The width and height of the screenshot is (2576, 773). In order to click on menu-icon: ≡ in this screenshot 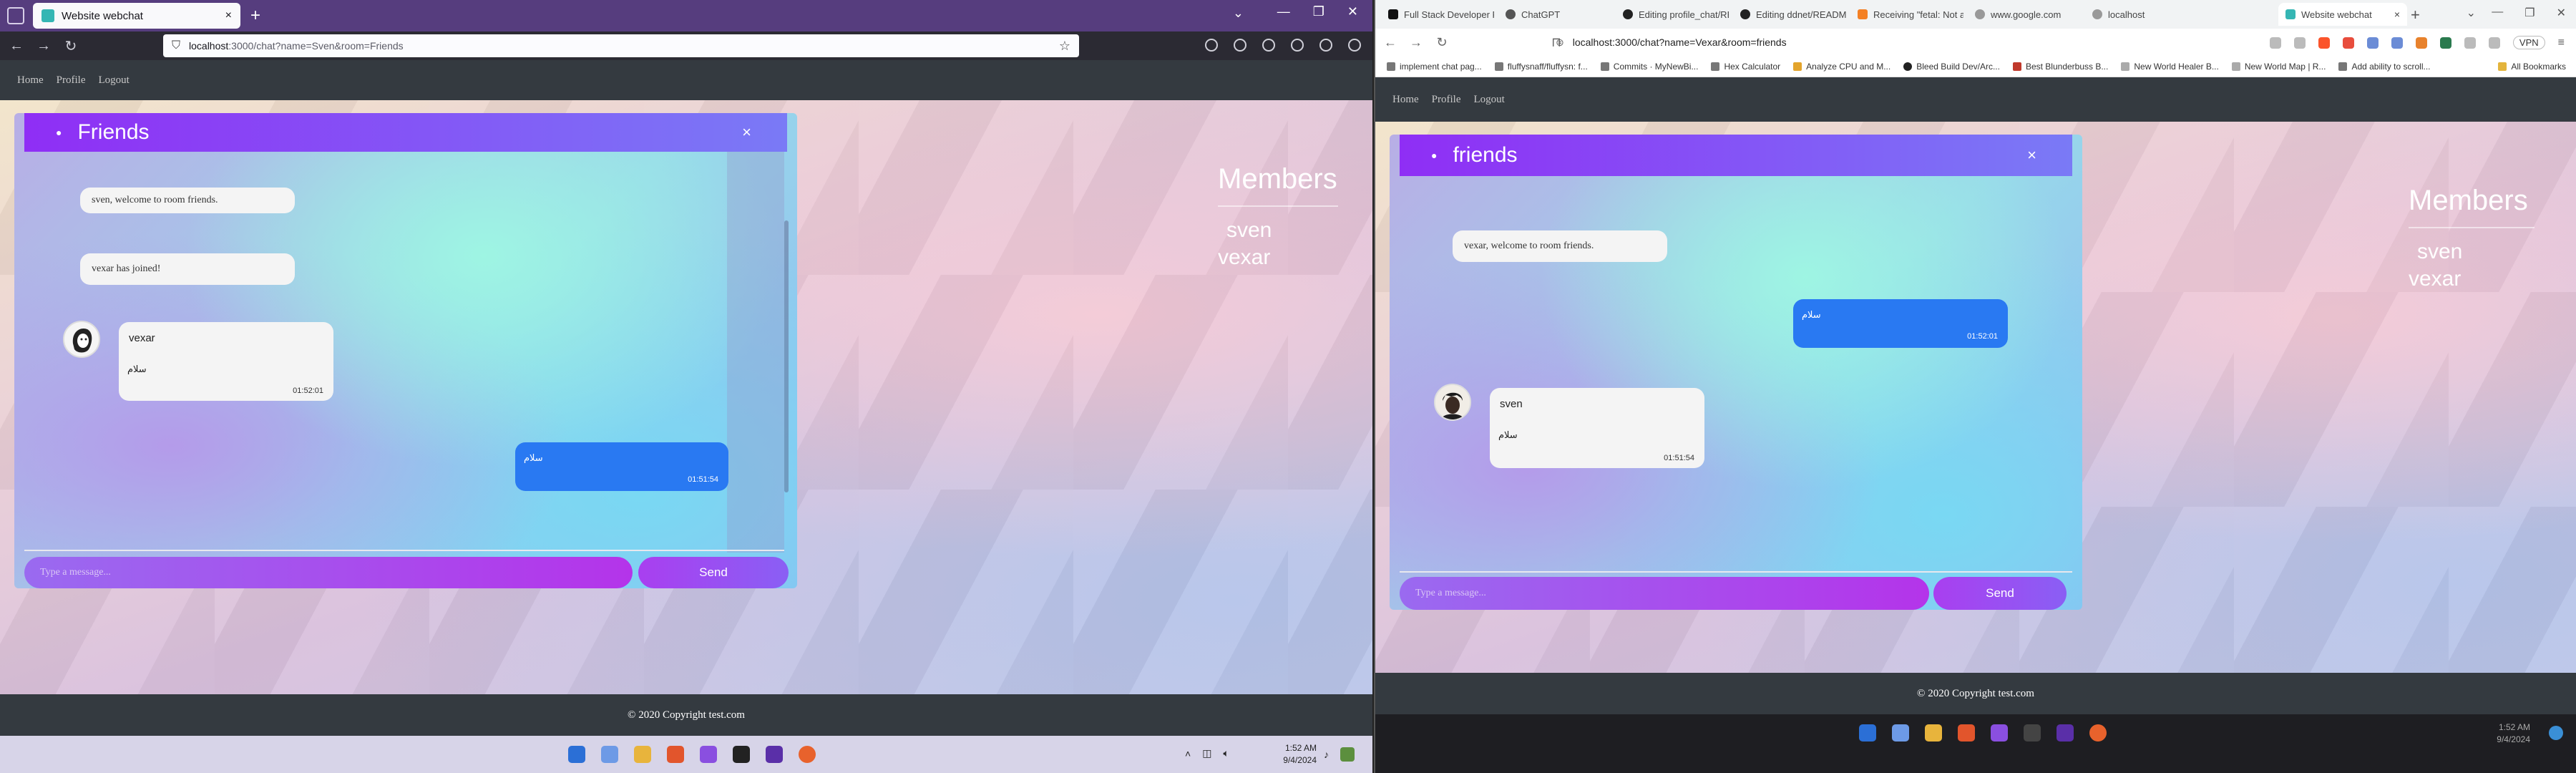, I will do `click(2561, 43)`.